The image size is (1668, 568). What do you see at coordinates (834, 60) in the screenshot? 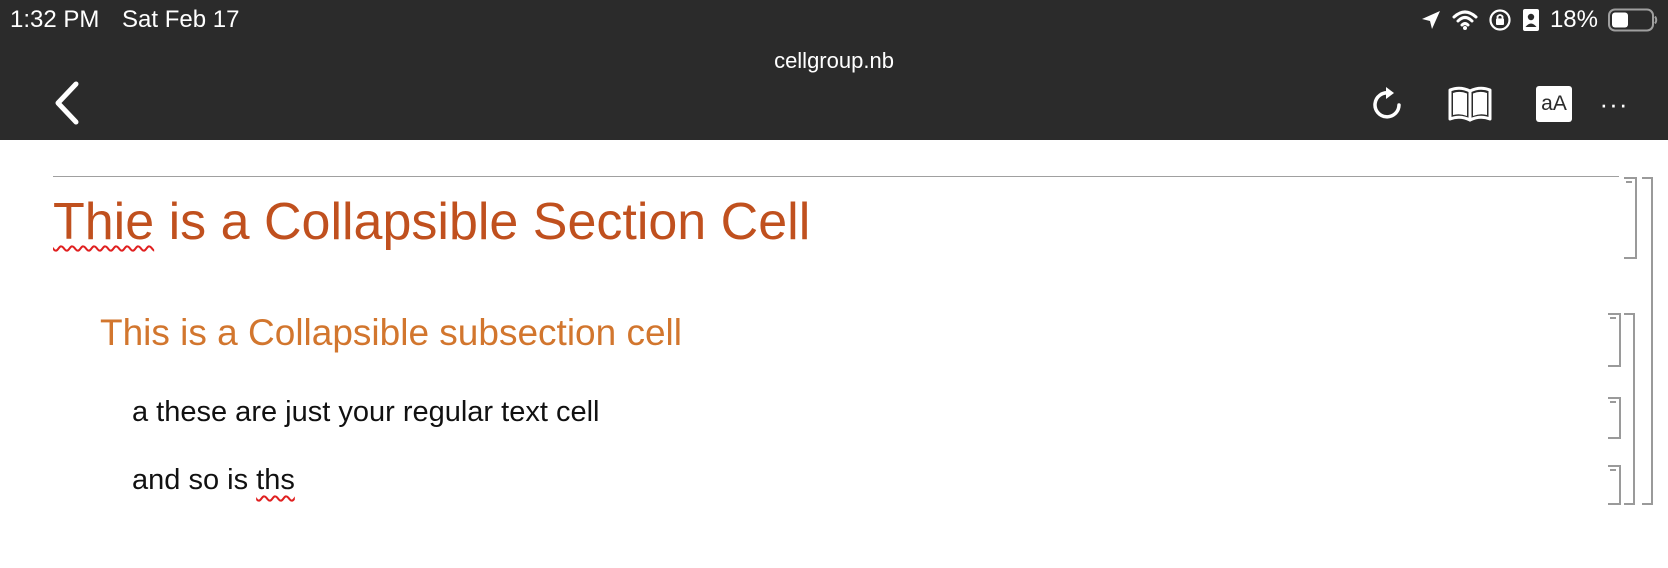
I see `document-title: cellgroup.nb` at bounding box center [834, 60].